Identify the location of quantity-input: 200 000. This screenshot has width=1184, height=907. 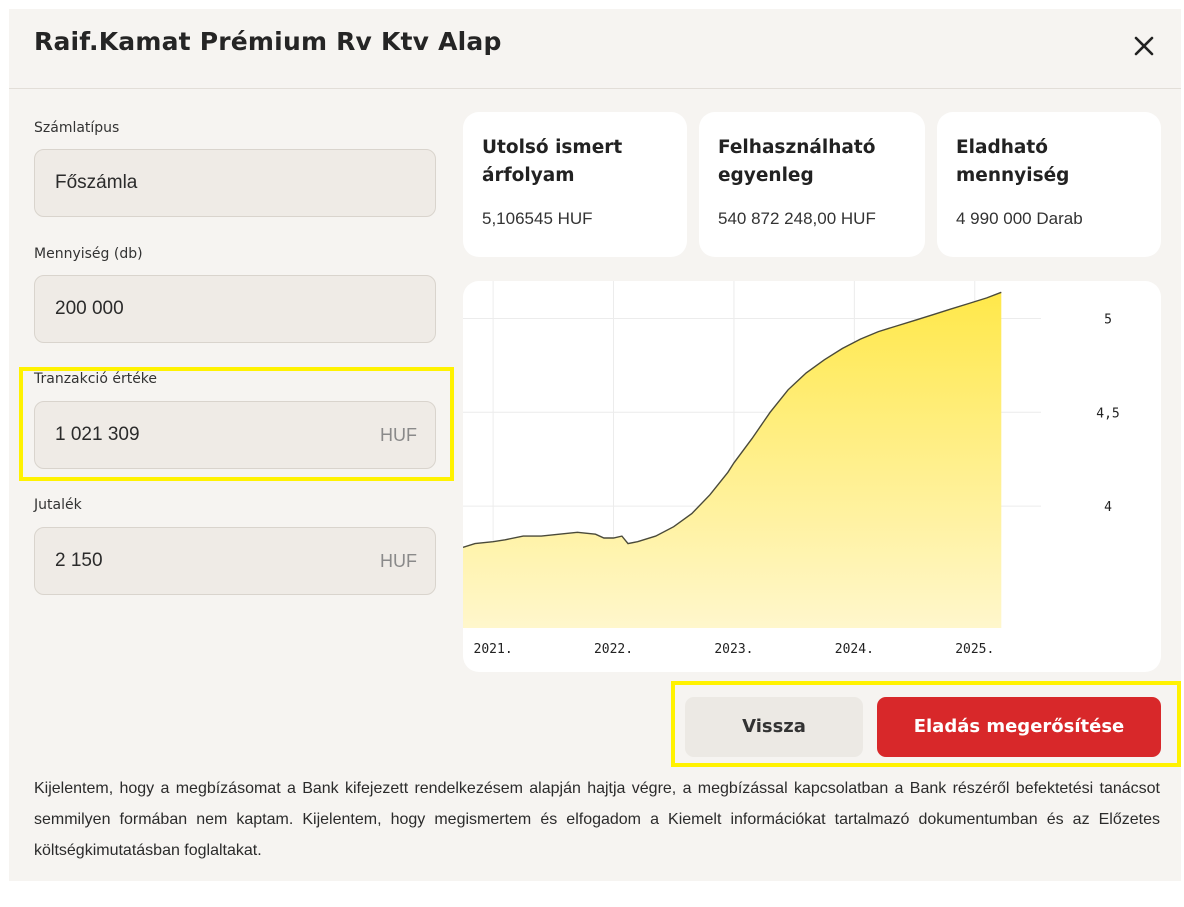
(235, 309).